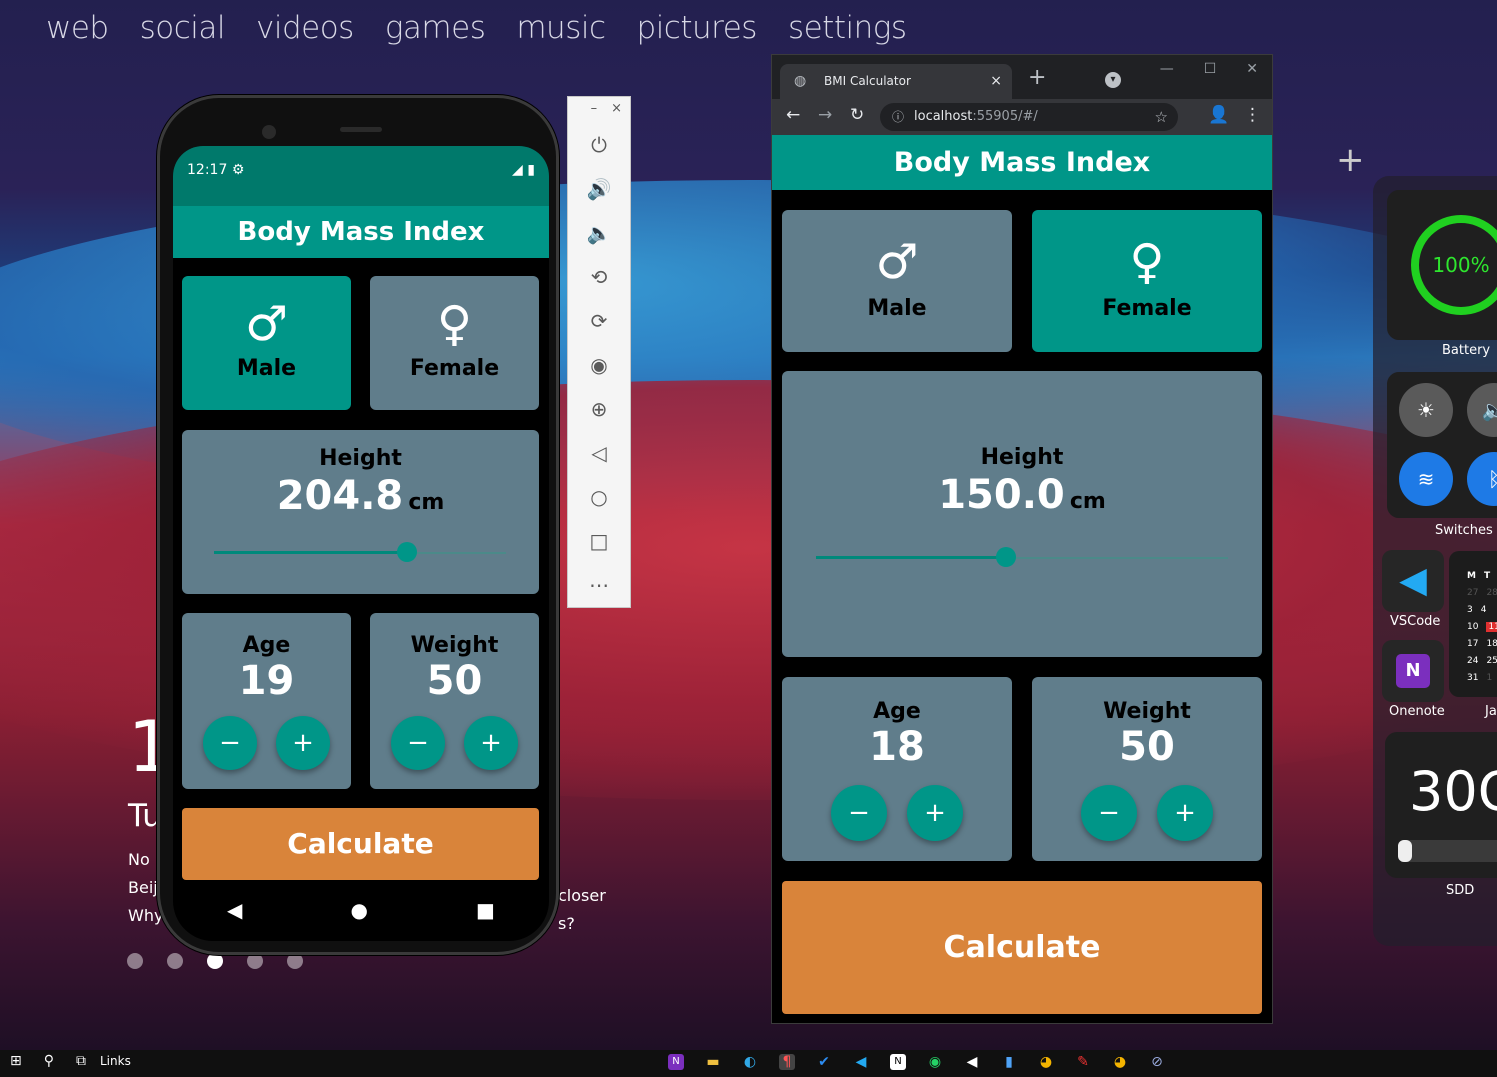 The height and width of the screenshot is (1077, 1497). I want to click on male-icon: ♂, so click(897, 262).